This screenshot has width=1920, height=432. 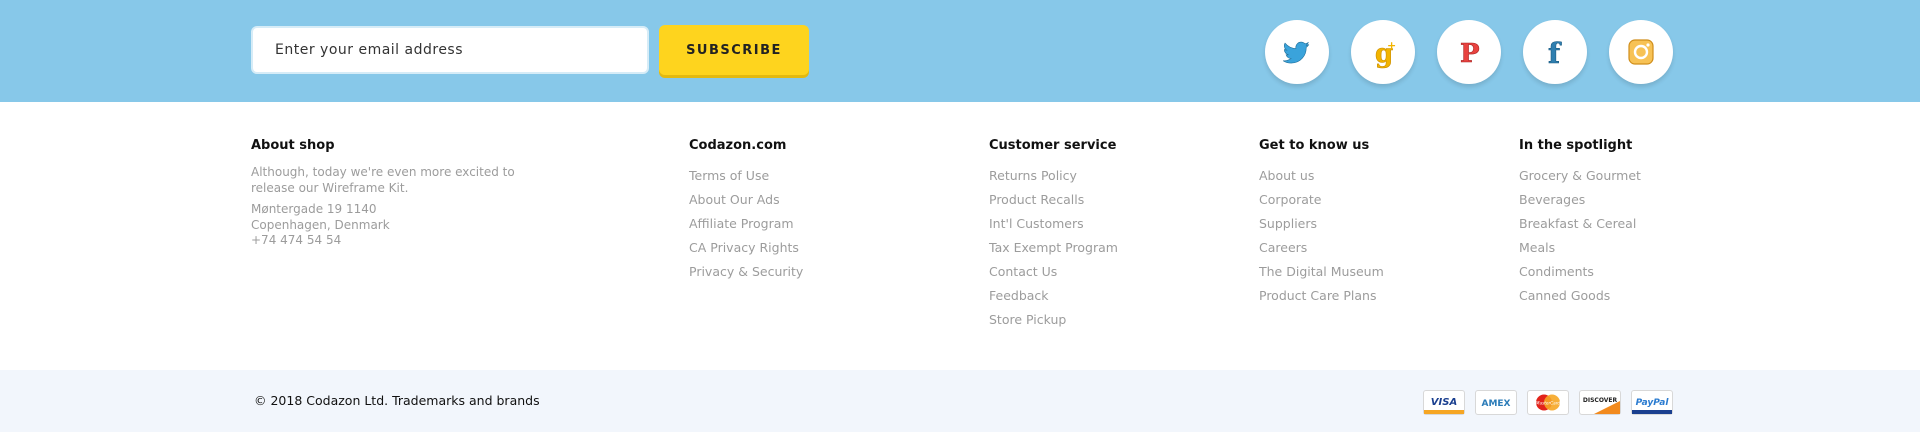 What do you see at coordinates (746, 272) in the screenshot?
I see `footer-link: Privacy & Security` at bounding box center [746, 272].